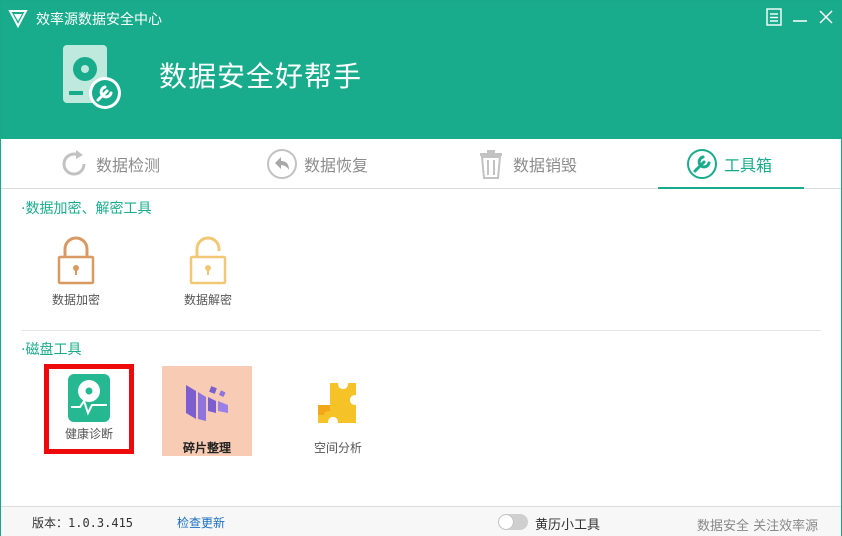 This screenshot has height=536, width=842. What do you see at coordinates (99, 20) in the screenshot?
I see `app-title: 效率源数据安全中心` at bounding box center [99, 20].